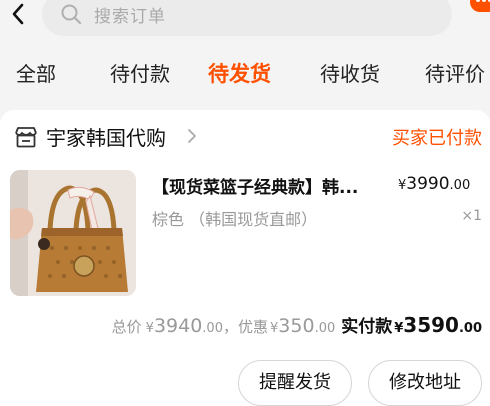  I want to click on discount-value: 350, so click(296, 326).